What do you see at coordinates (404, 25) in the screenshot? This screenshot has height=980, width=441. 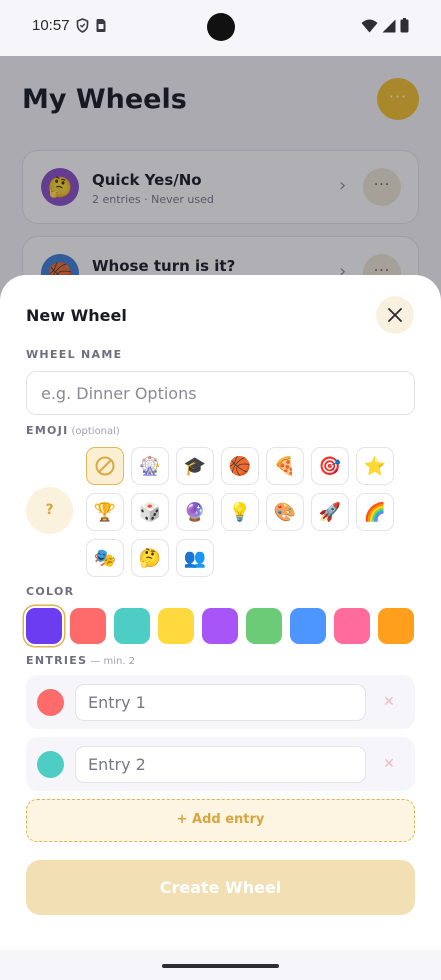 I see `battery-icon` at bounding box center [404, 25].